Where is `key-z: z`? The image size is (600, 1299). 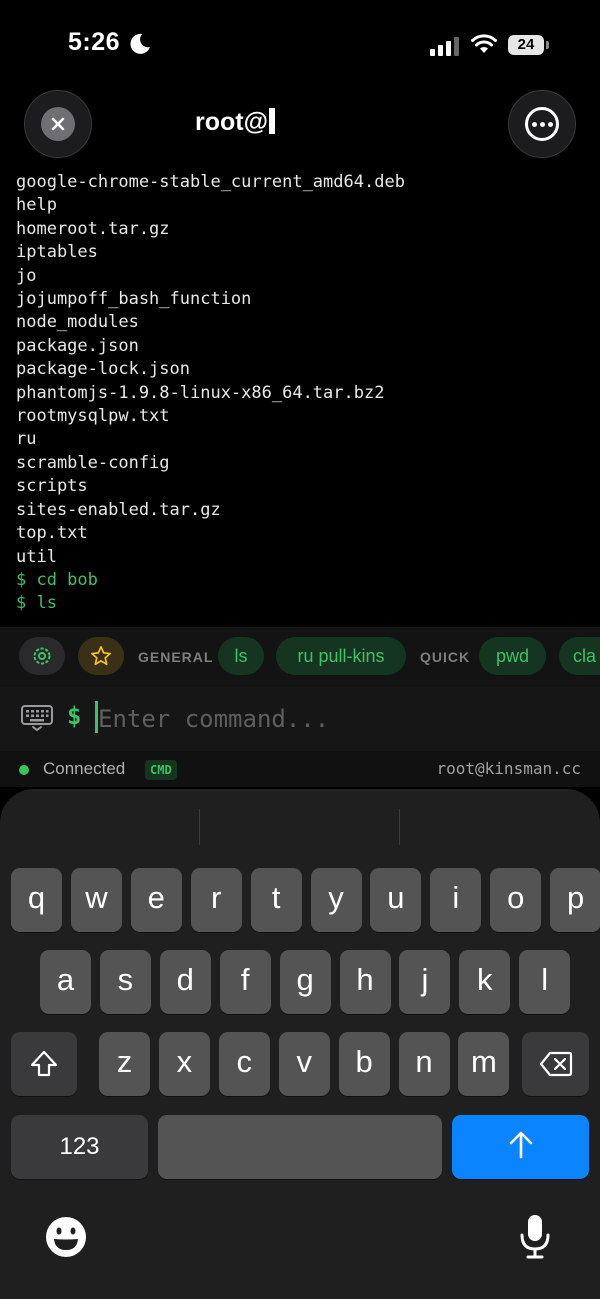
key-z: z is located at coordinates (124, 1064).